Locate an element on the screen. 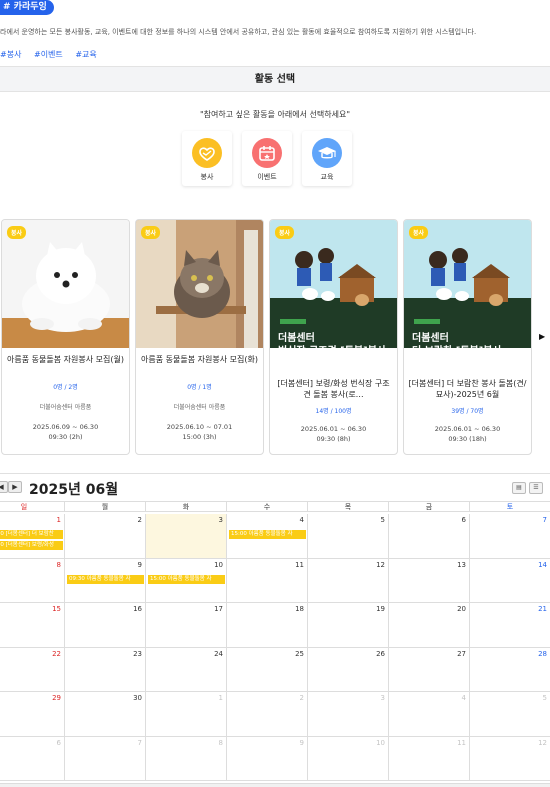  calendar-footer is located at coordinates (275, 785).